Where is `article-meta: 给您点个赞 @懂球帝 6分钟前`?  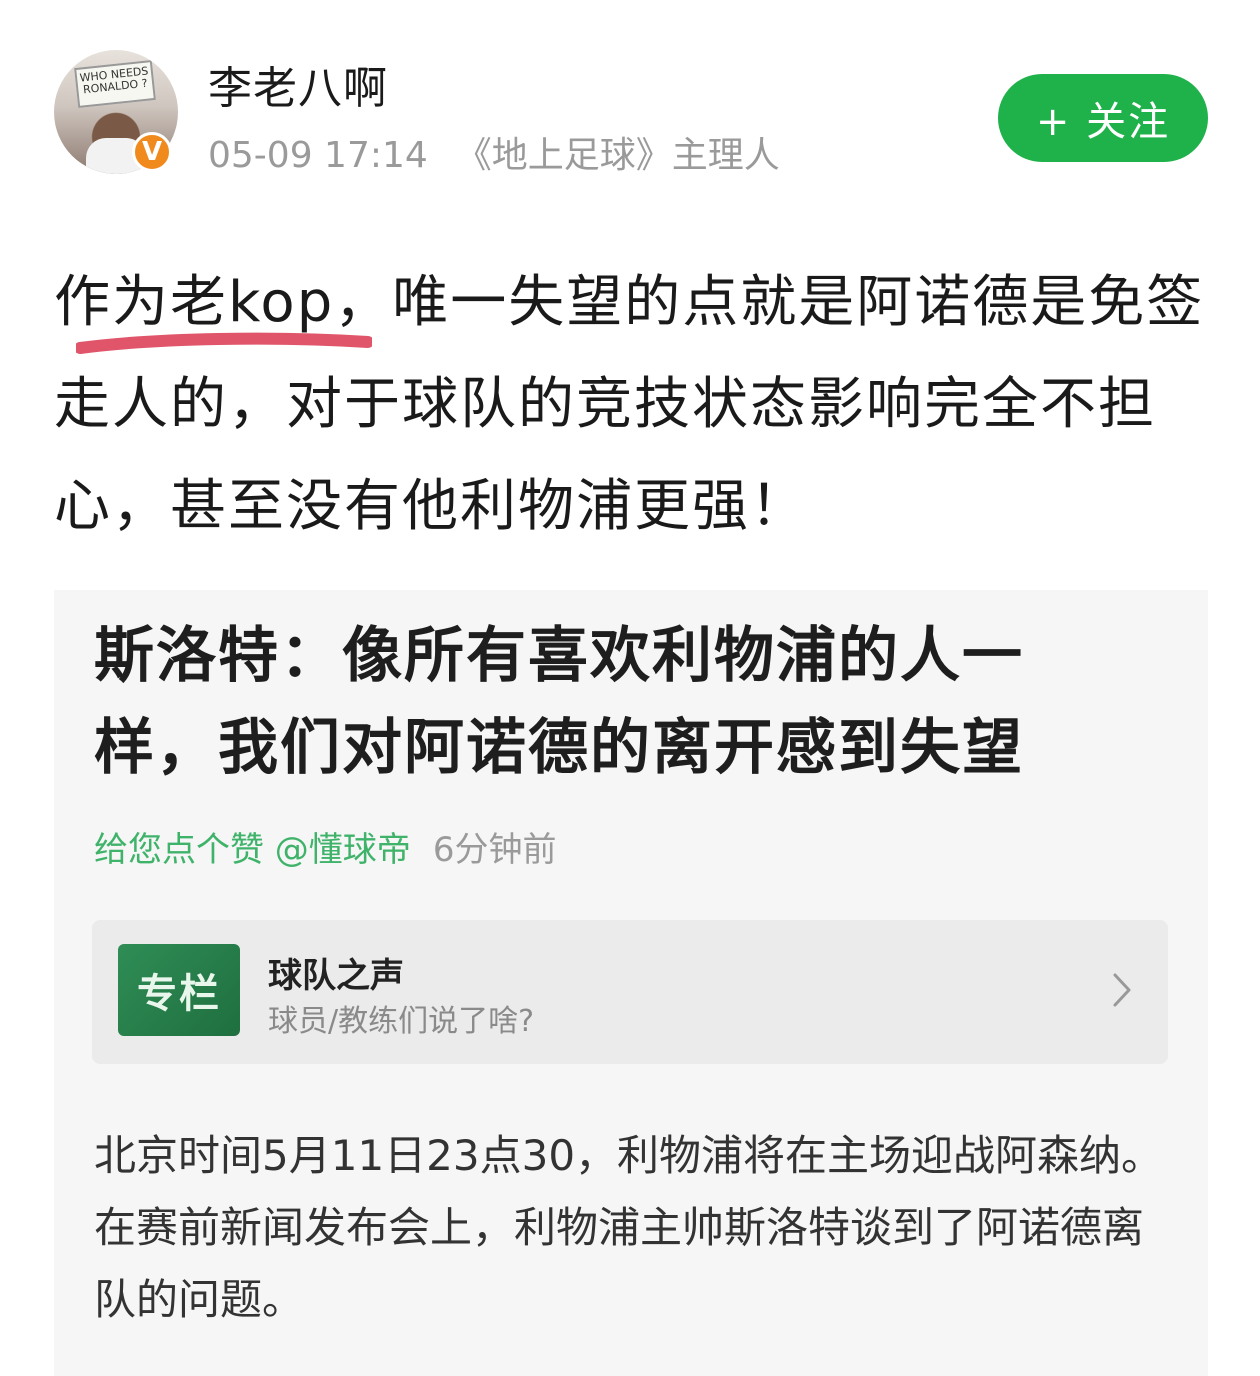
article-meta: 给您点个赞 @懂球帝 6分钟前 is located at coordinates (325, 846).